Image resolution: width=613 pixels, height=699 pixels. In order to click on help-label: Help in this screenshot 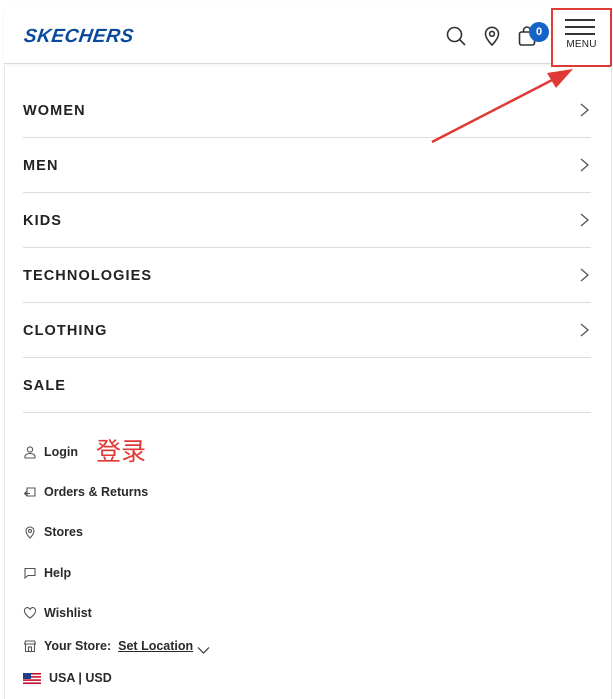, I will do `click(58, 573)`.